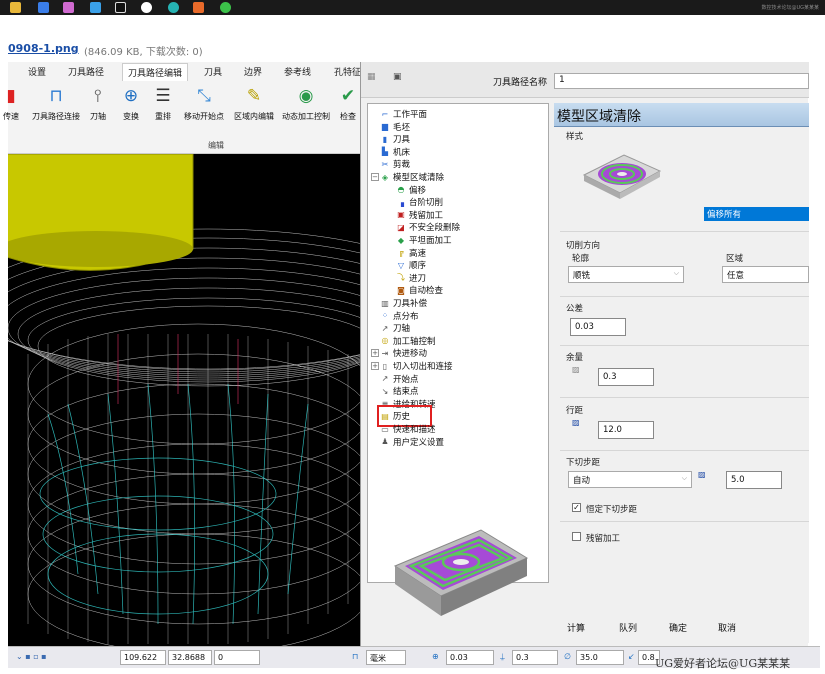 This screenshot has height=674, width=825. I want to click on tolerance-input: 0.03, so click(598, 327).